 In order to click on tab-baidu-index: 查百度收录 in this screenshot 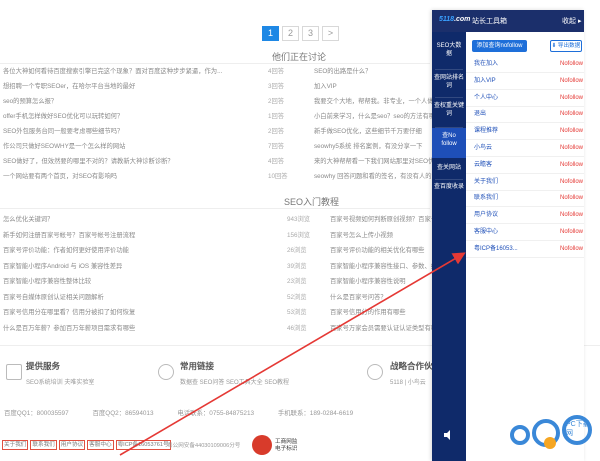, I will do `click(449, 193)`.